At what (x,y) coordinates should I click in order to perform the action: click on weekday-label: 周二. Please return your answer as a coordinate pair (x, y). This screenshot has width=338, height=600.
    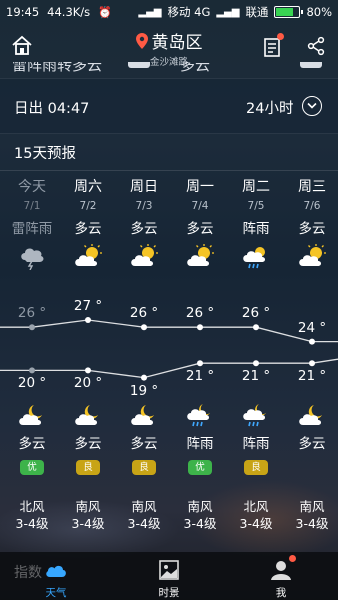
    Looking at the image, I should click on (256, 187).